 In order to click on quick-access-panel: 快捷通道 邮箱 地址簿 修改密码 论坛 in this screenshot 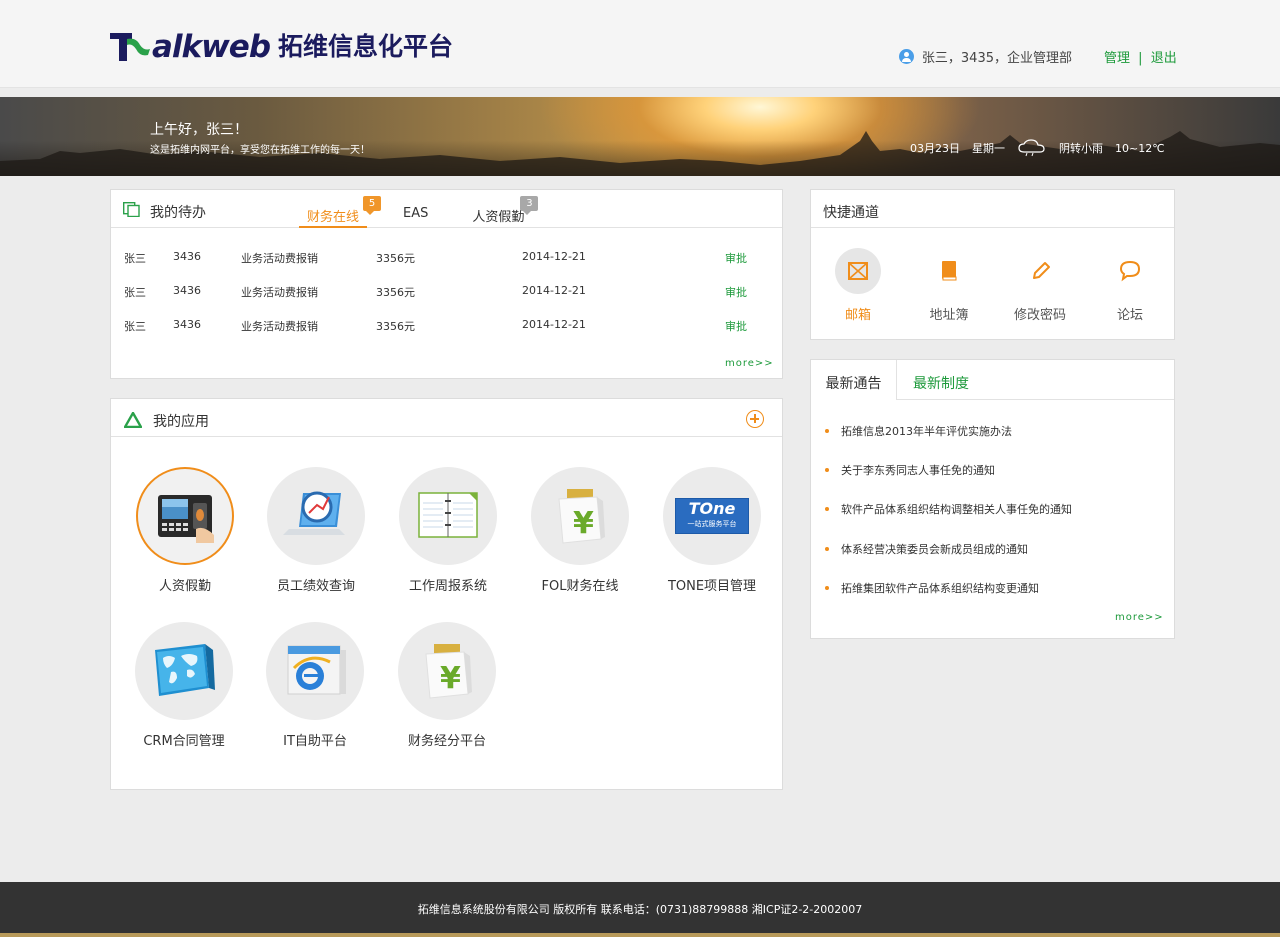, I will do `click(992, 264)`.